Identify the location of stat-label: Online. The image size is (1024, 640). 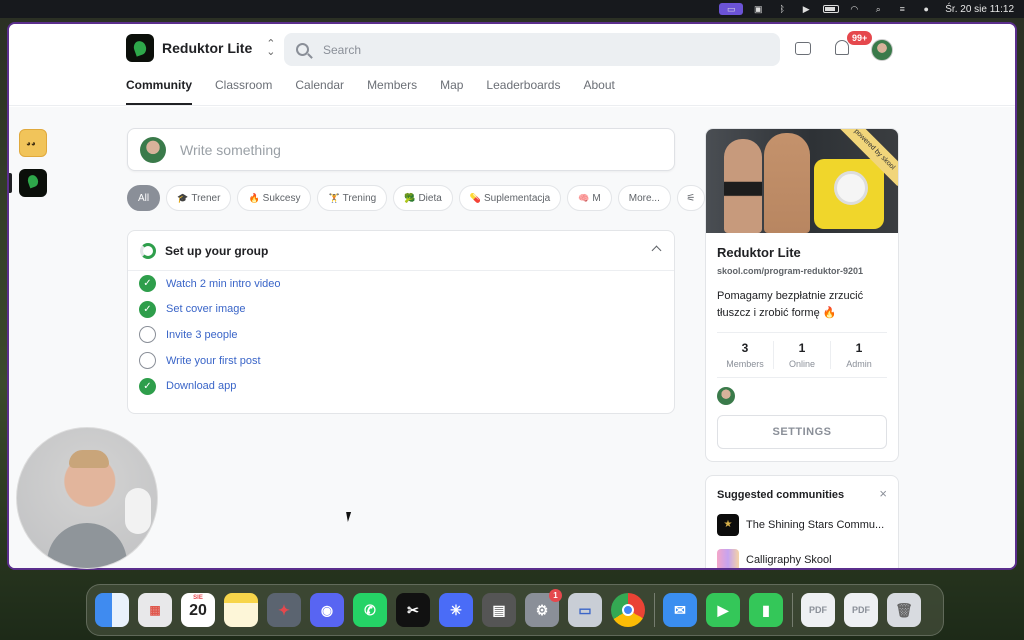
(801, 364).